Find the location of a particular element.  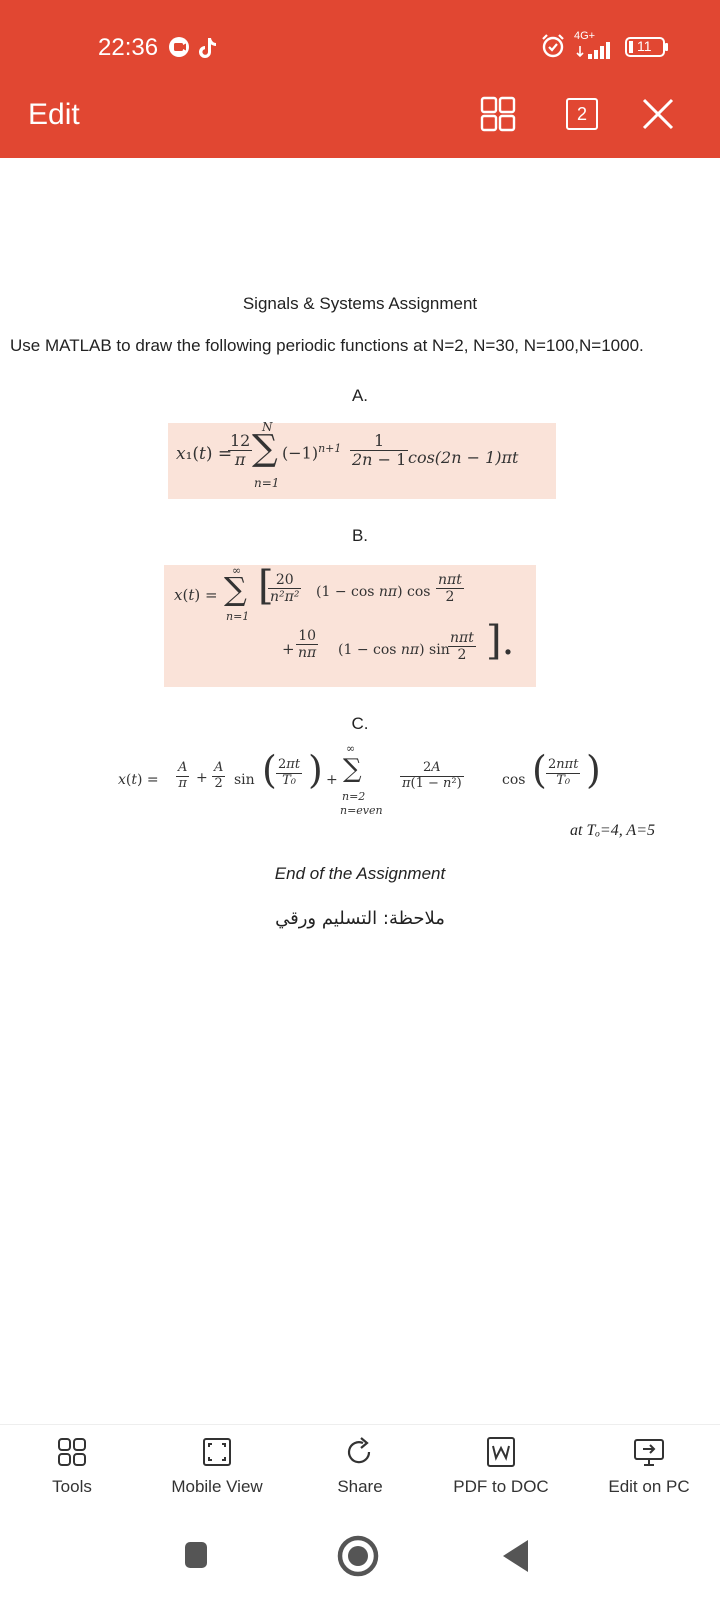

equation-c-condition: at Tₒ=4, A=5 is located at coordinates (612, 830).